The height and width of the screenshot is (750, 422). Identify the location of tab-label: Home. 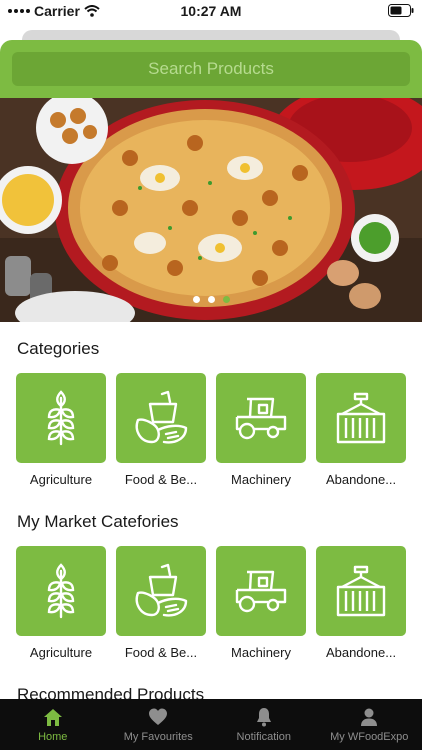
(53, 737).